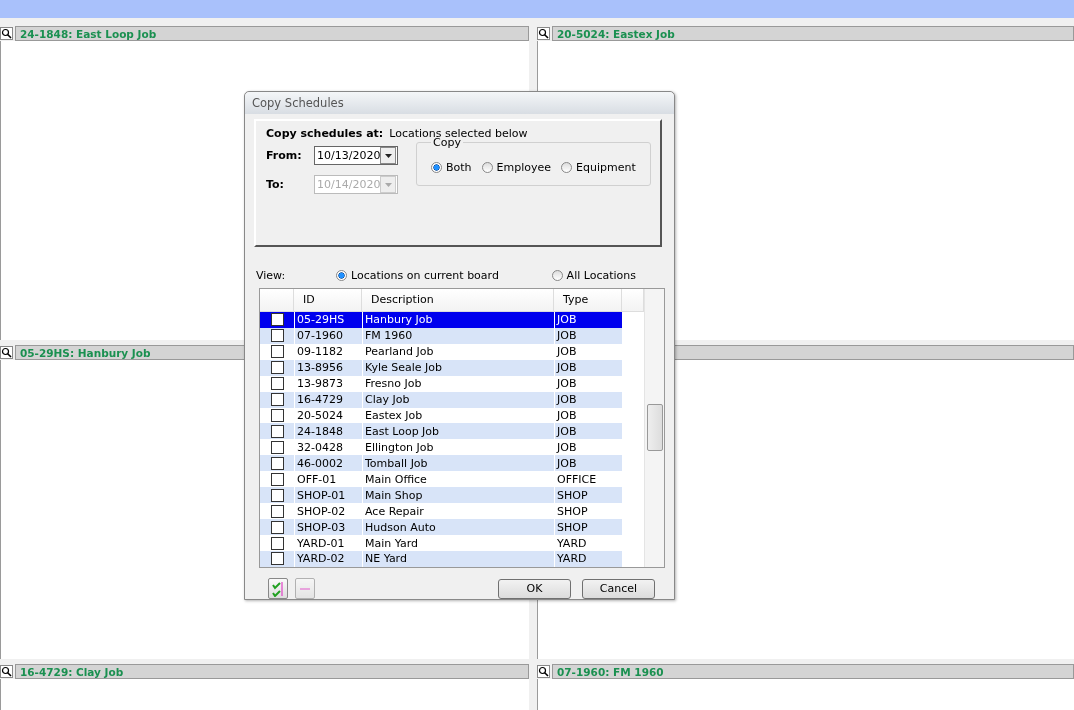  Describe the element at coordinates (85, 352) in the screenshot. I see `panel-title: 05-29HS: Hanbury Job` at that location.